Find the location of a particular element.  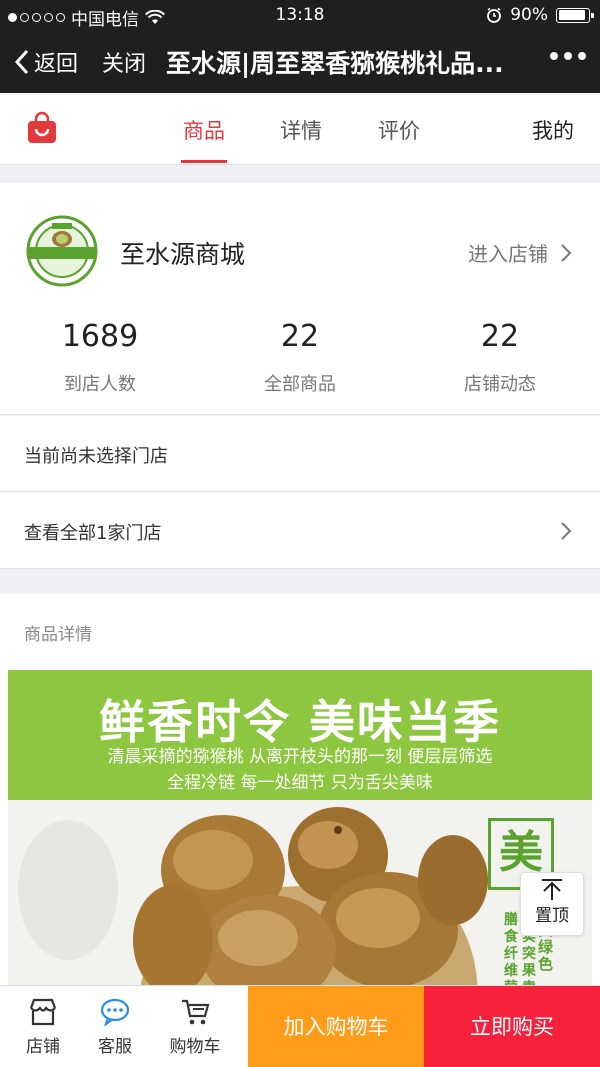

cart-button: 购物车 is located at coordinates (195, 1026).